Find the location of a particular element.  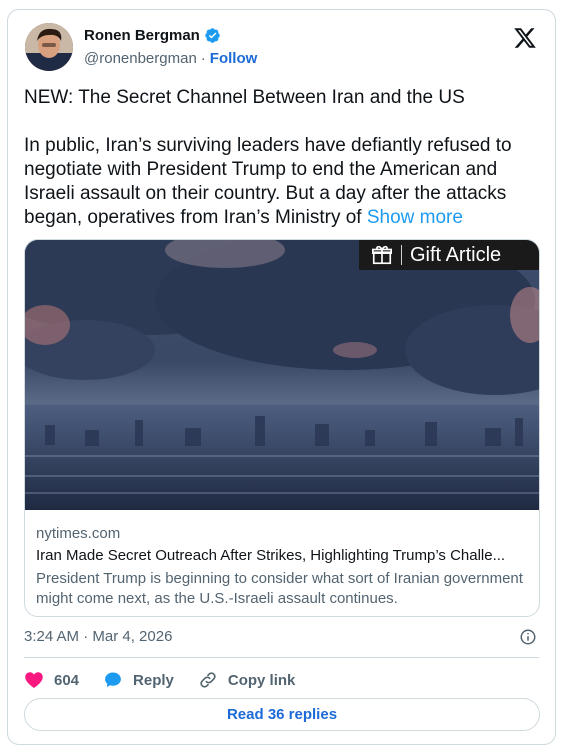

action-bar: 604 Reply Copy link is located at coordinates (159, 680).